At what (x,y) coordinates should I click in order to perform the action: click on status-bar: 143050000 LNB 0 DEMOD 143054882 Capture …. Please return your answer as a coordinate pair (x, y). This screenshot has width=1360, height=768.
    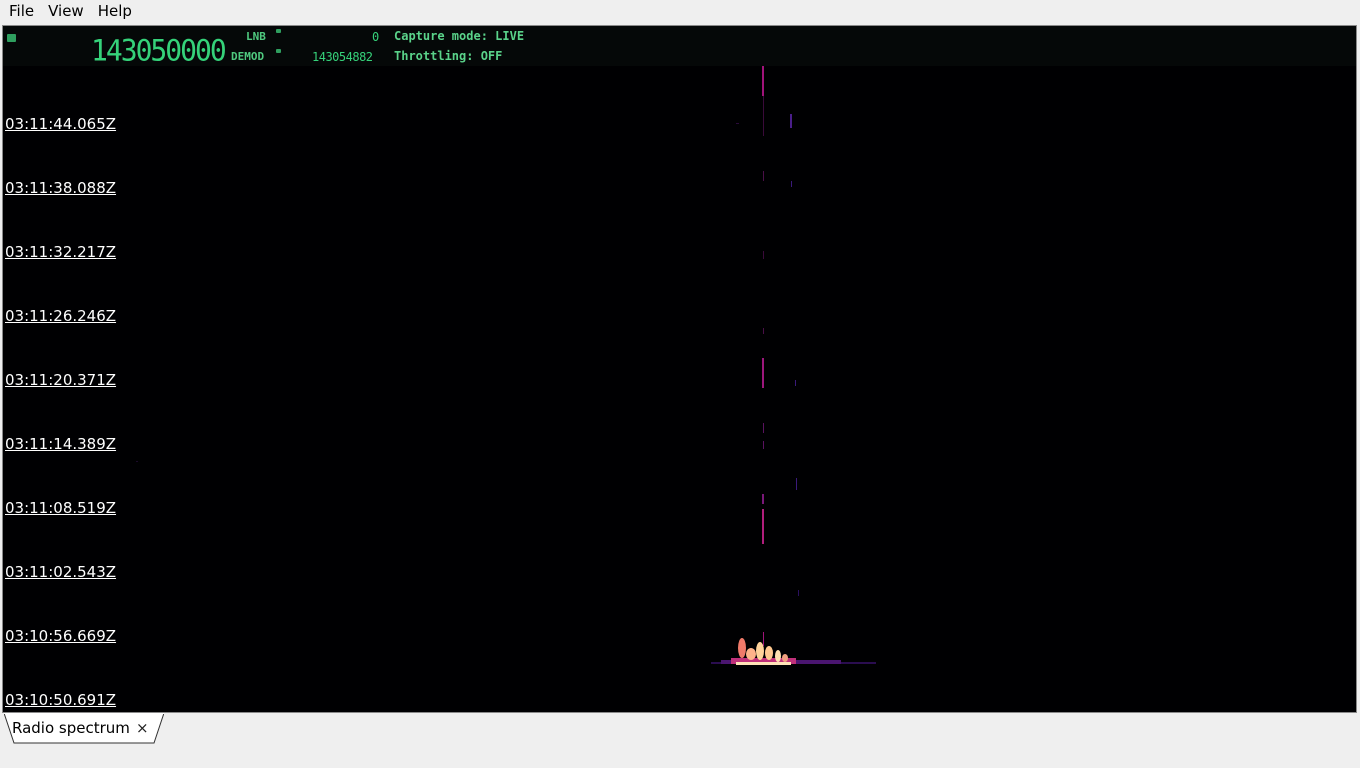
    Looking at the image, I should click on (679, 47).